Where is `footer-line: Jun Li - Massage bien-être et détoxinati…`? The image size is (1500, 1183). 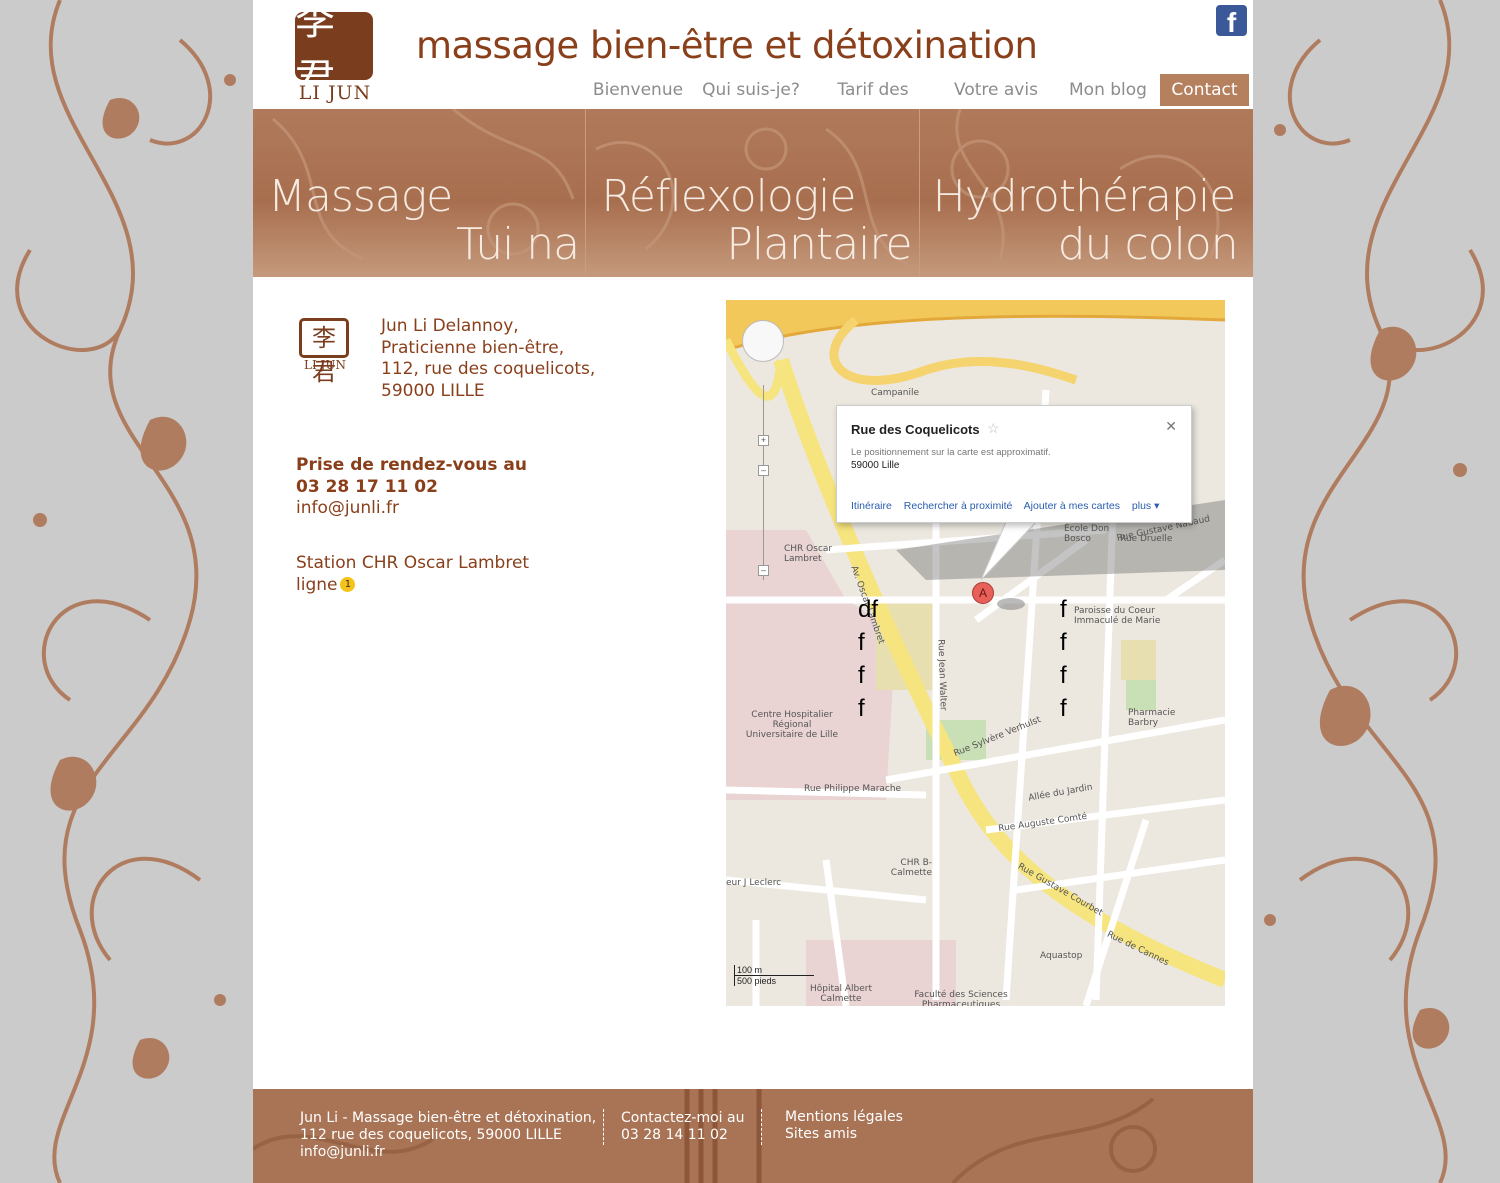 footer-line: Jun Li - Massage bien-être et détoxinati… is located at coordinates (448, 1118).